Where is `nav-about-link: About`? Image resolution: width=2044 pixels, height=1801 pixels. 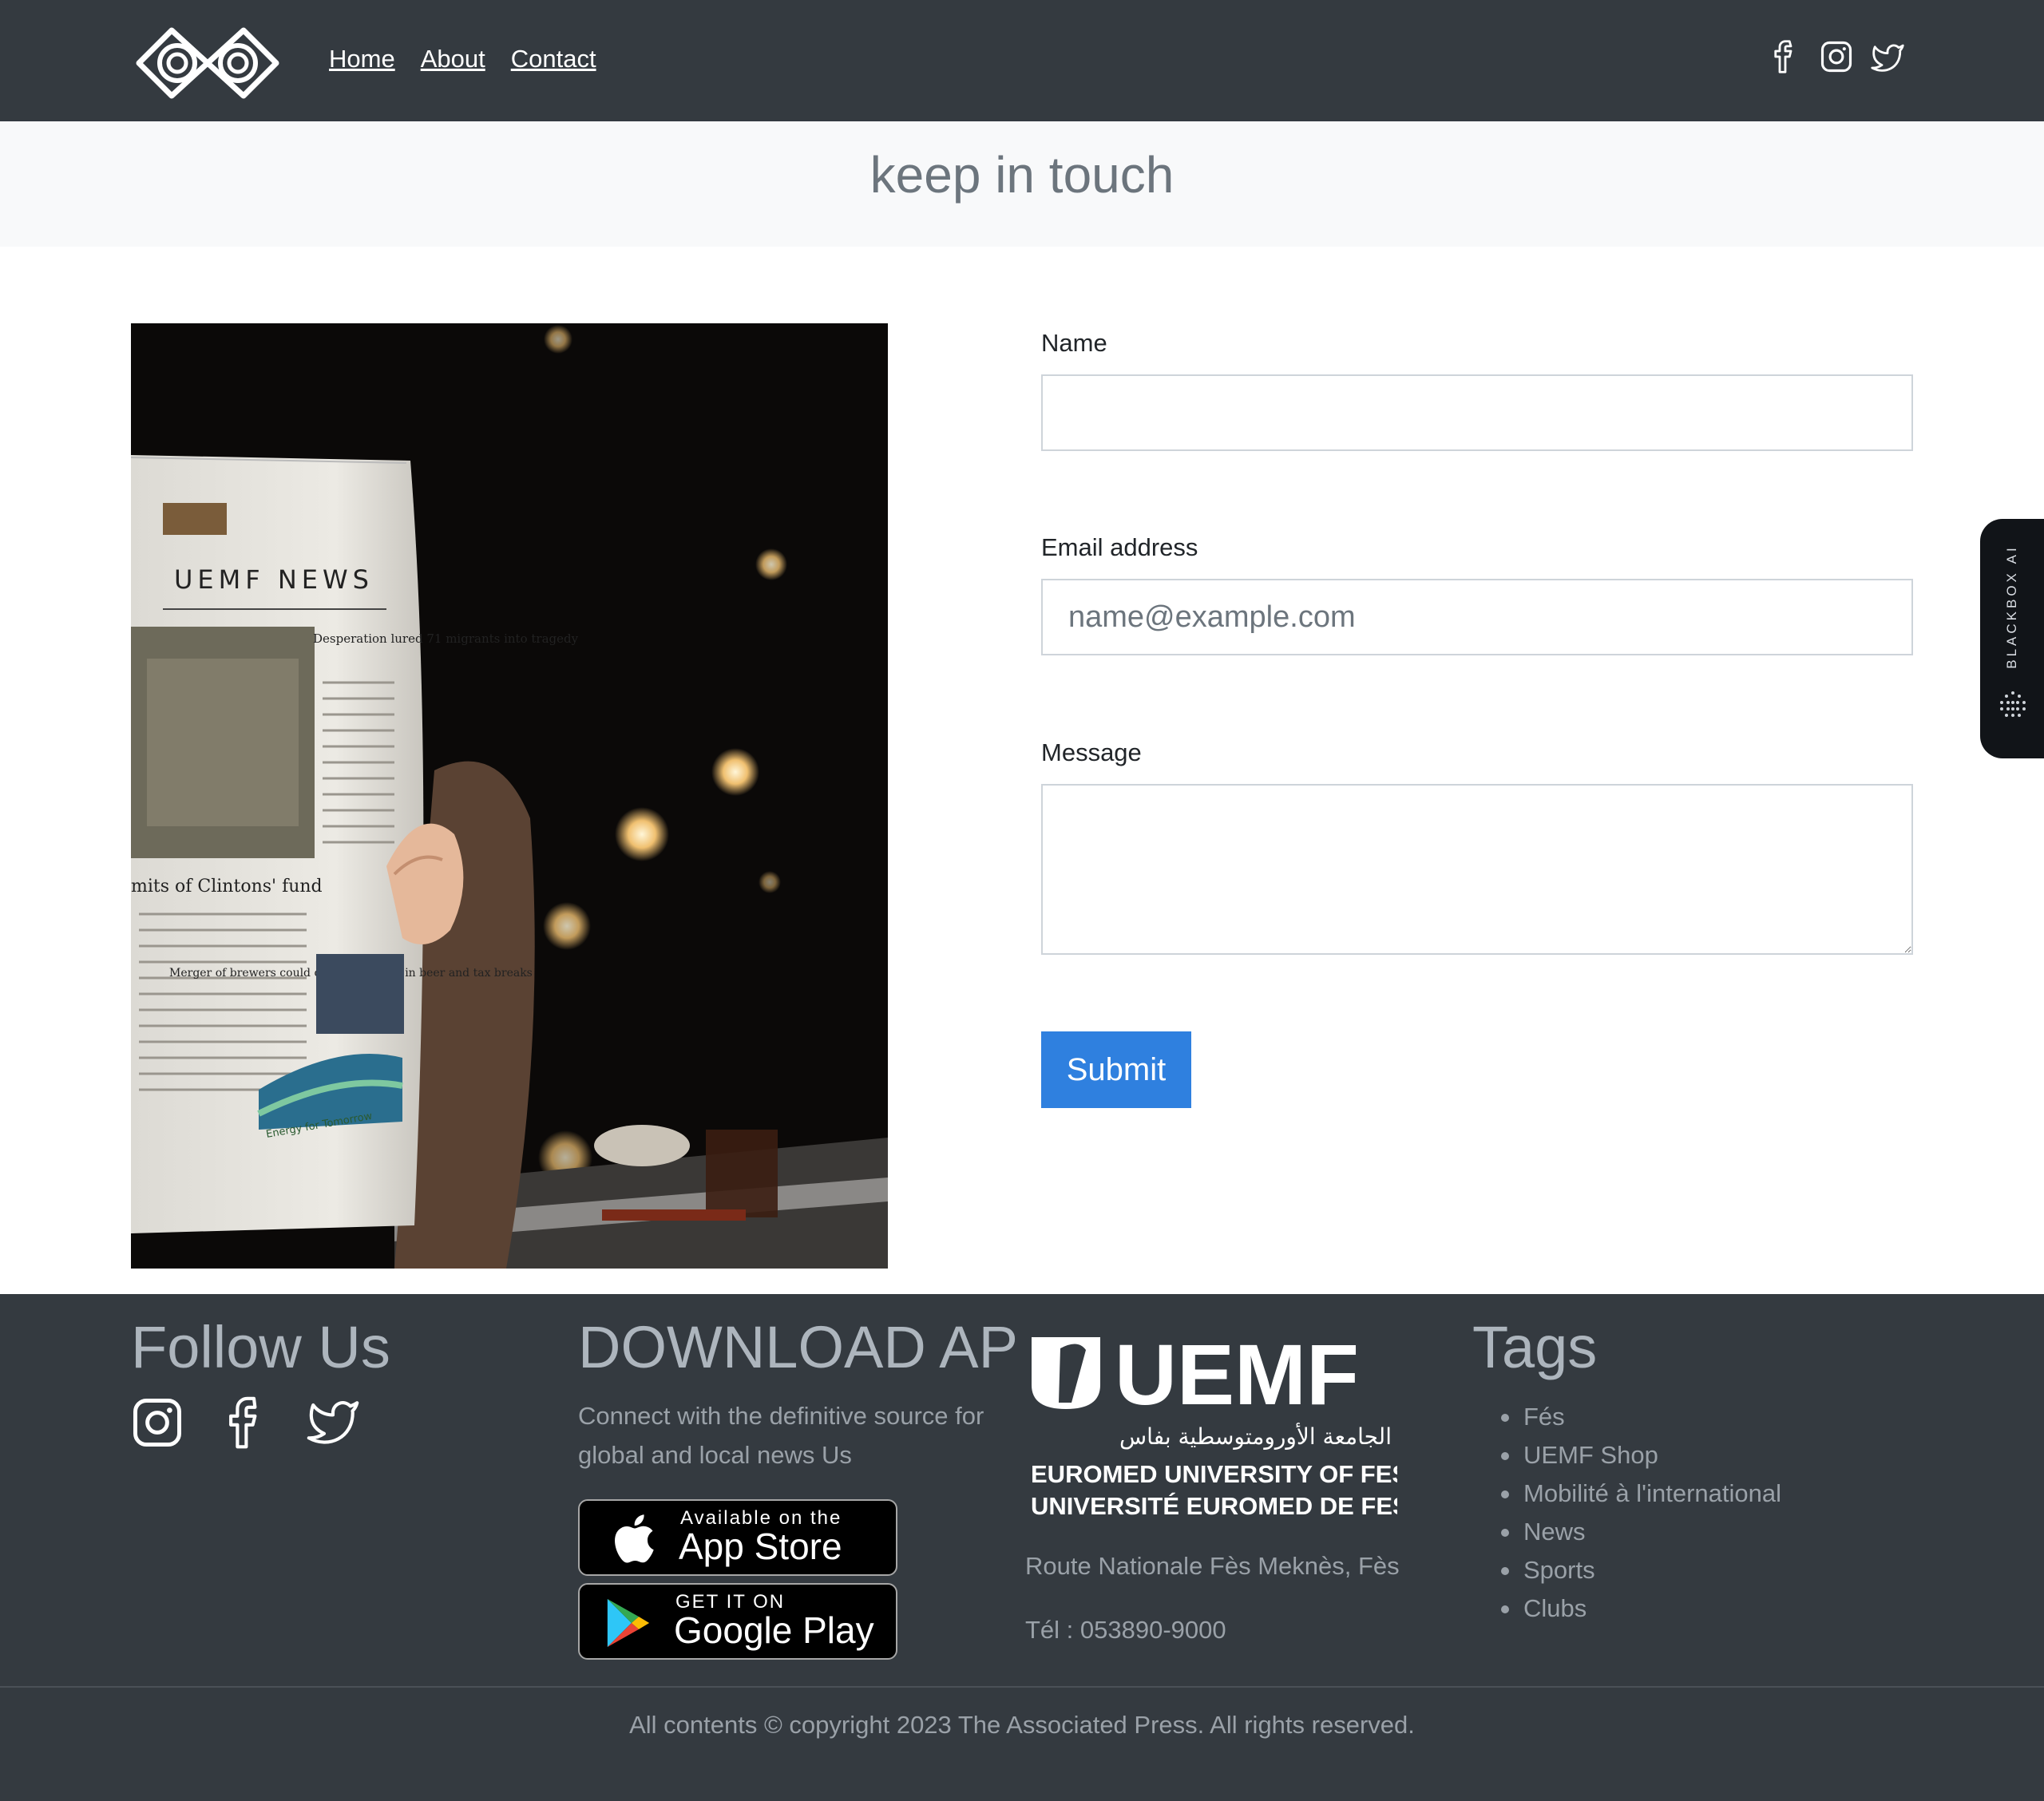 nav-about-link: About is located at coordinates (453, 59).